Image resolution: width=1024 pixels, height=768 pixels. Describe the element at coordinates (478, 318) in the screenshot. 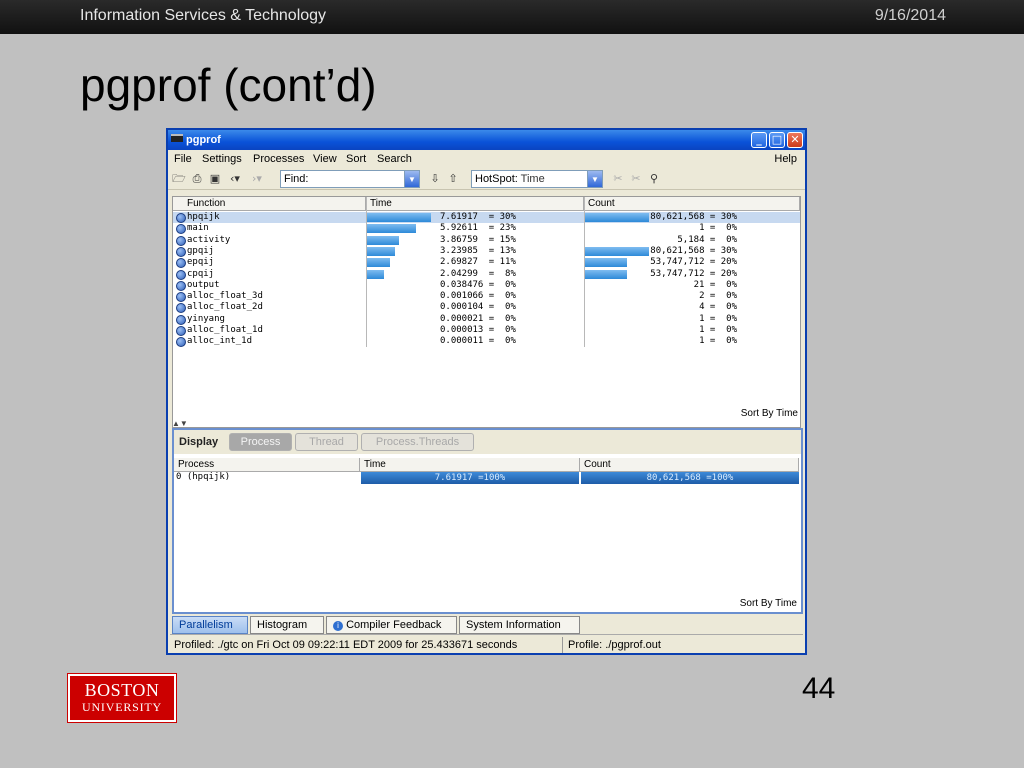

I see `time-value: 0.000021 = 0%` at that location.